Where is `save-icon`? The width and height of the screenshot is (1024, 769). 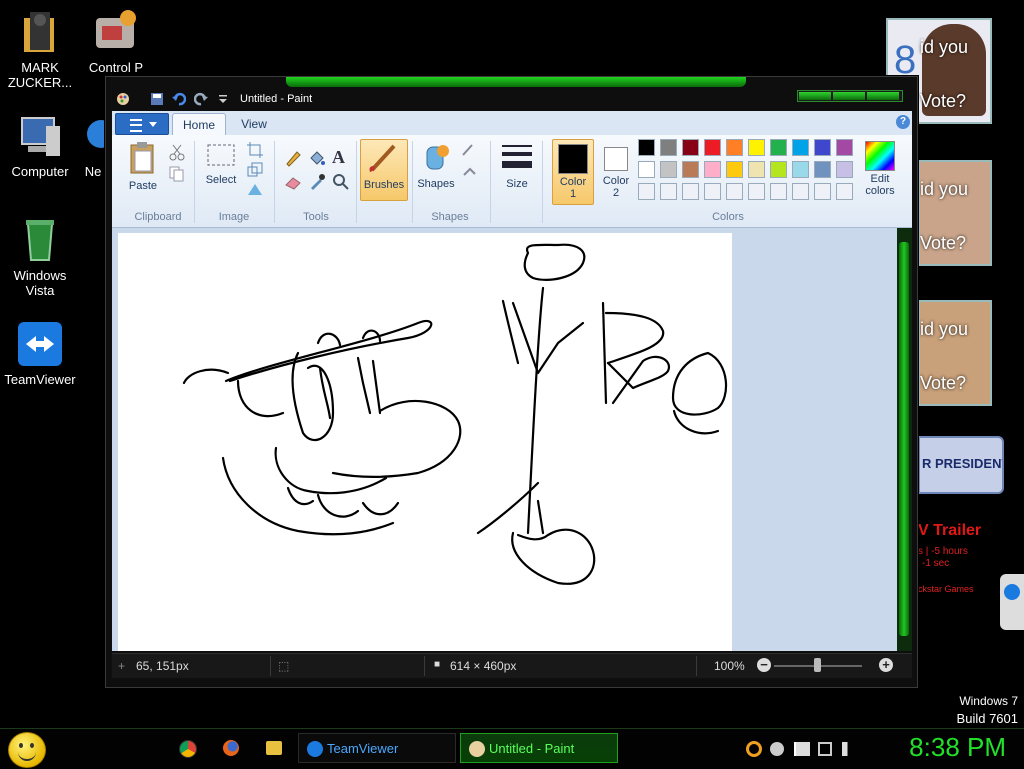 save-icon is located at coordinates (157, 99).